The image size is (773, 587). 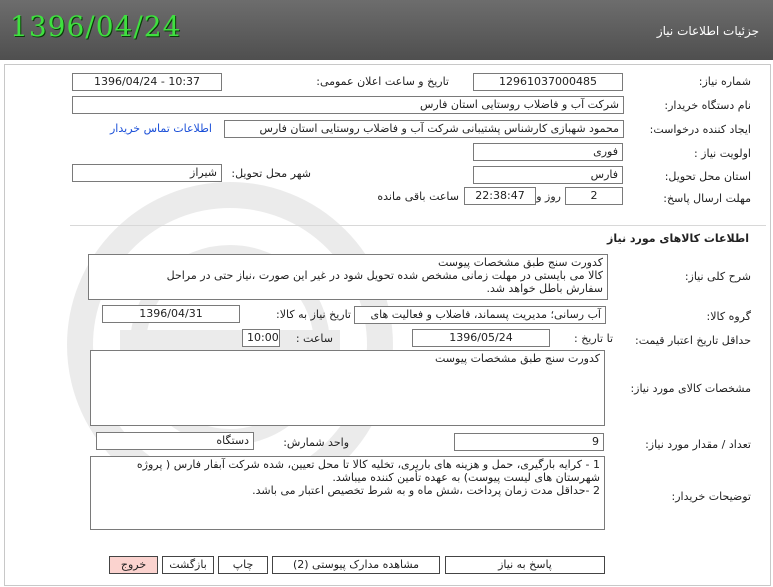 I want to click on time-field: 10:00, so click(x=261, y=338).